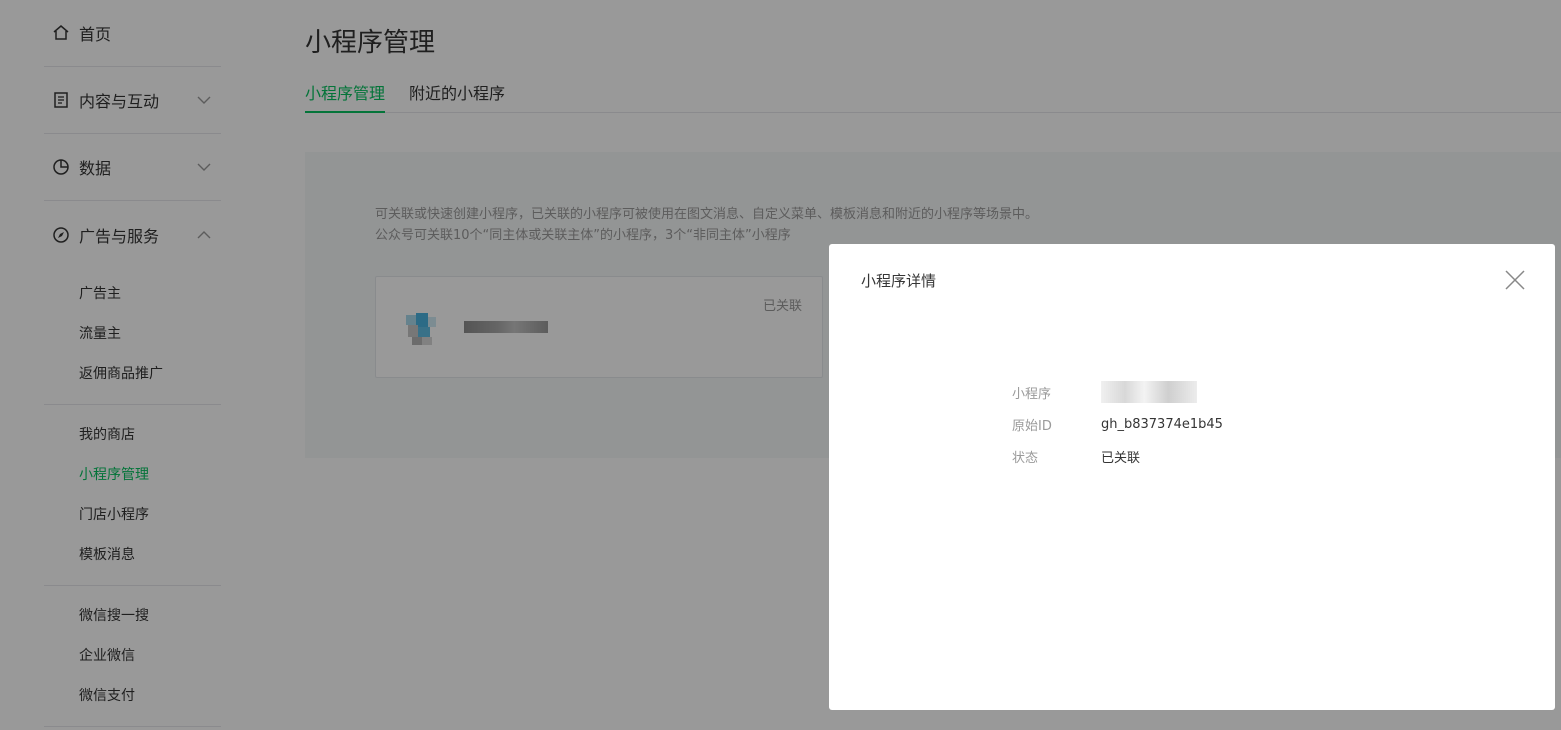  I want to click on close-icon, so click(1515, 280).